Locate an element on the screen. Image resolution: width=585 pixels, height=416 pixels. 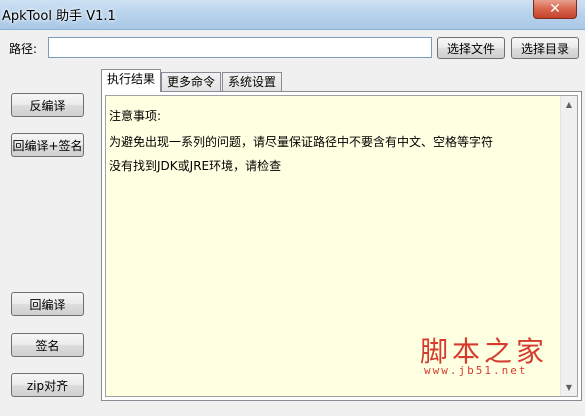
recompile-sign-button: 回编译+签名 is located at coordinates (47, 145).